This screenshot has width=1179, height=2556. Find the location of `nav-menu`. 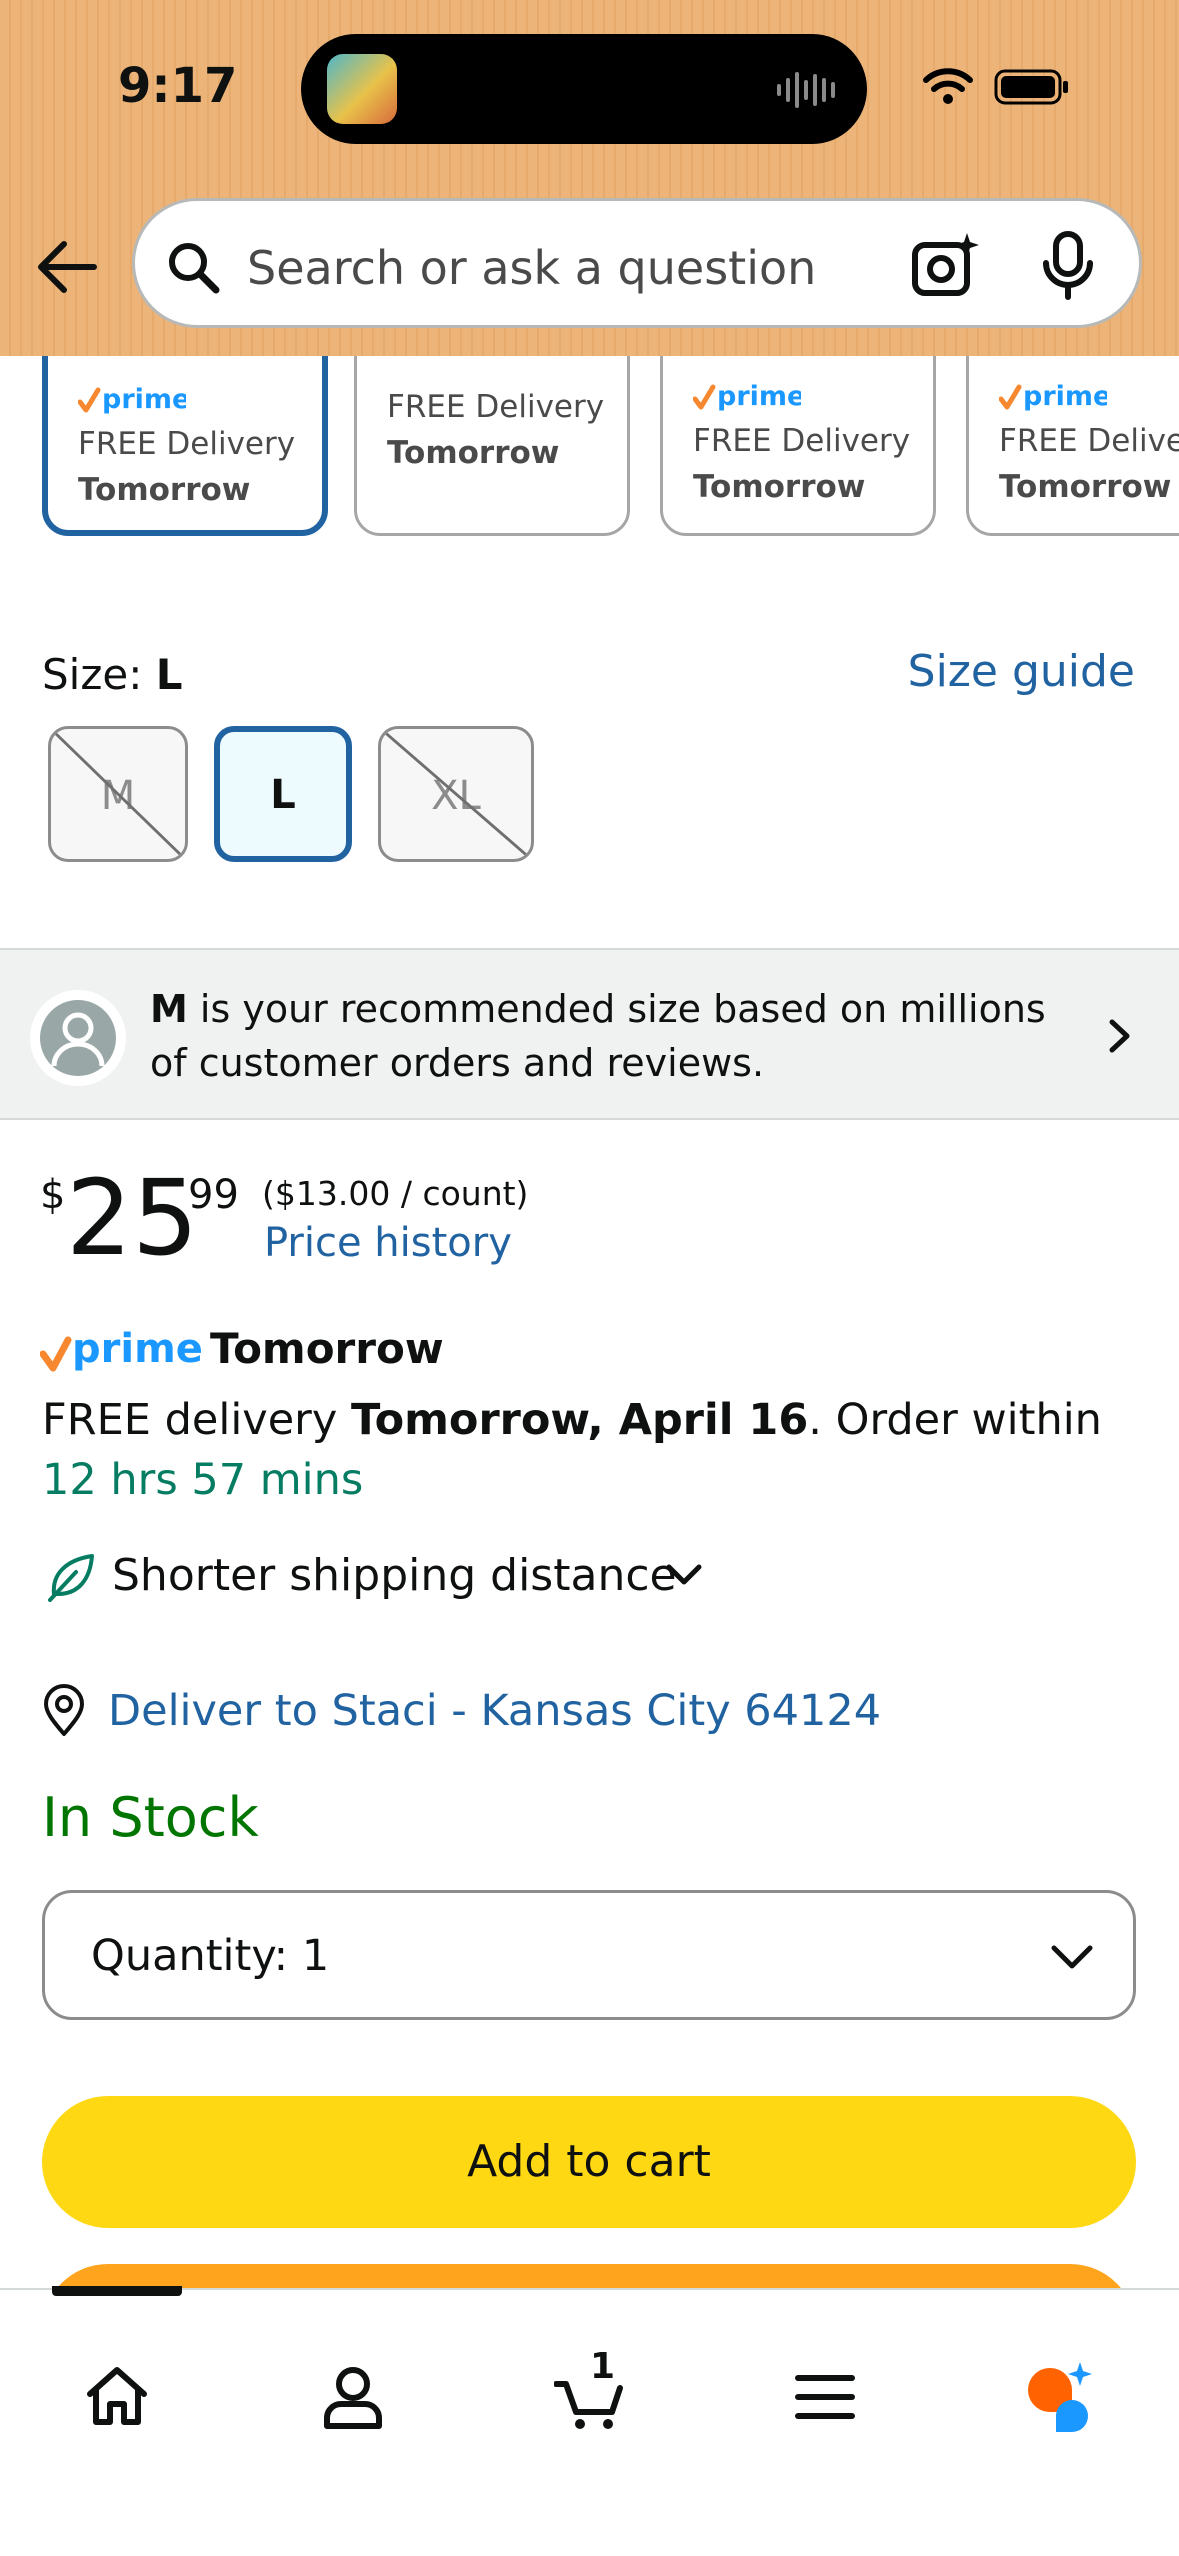

nav-menu is located at coordinates (825, 2397).